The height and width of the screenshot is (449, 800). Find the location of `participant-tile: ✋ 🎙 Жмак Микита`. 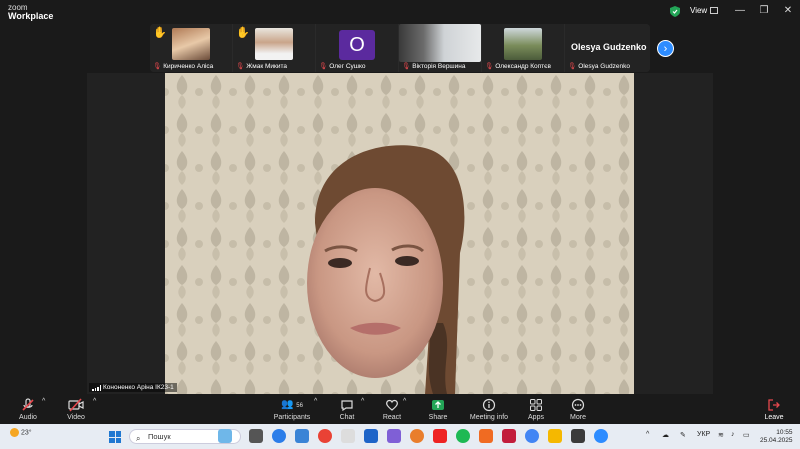

participant-tile: ✋ 🎙 Жмак Микита is located at coordinates (274, 48).